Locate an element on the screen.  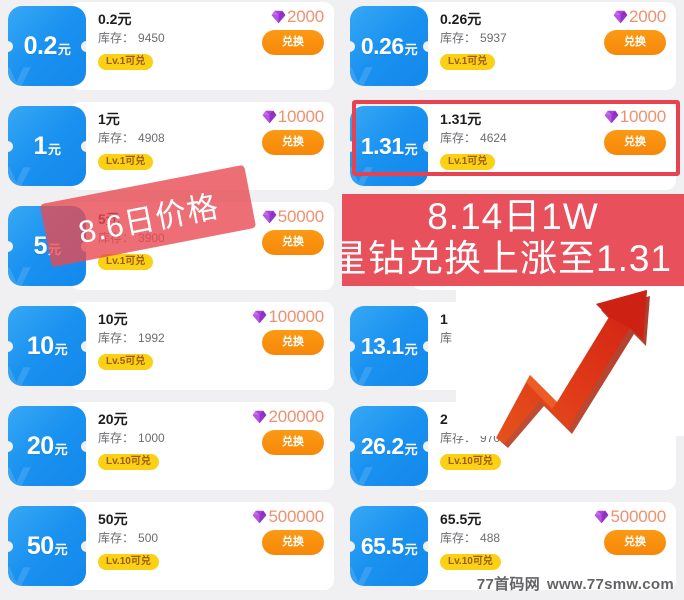
ticket-amount: 0.2 is located at coordinates (40, 45).